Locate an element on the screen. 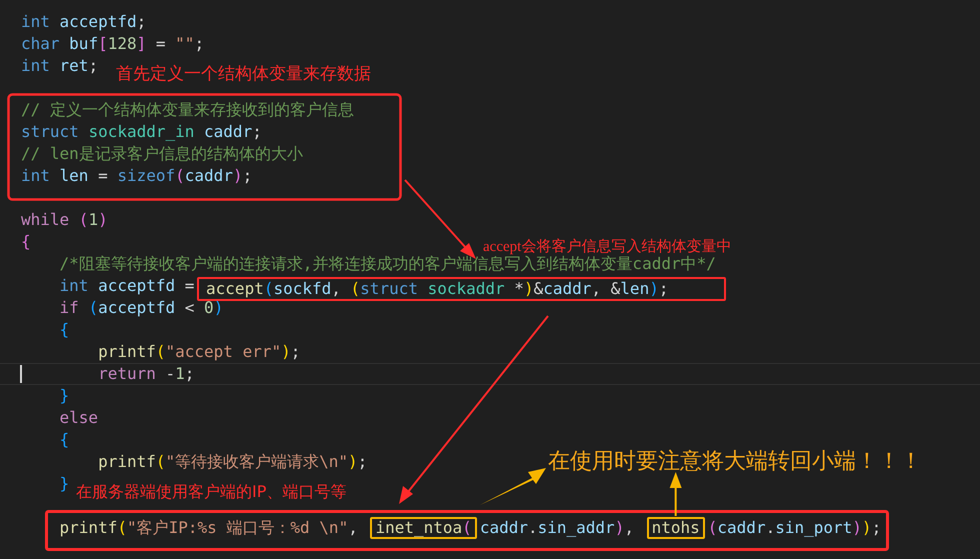 The image size is (980, 559). code-line: // 定义一个结构体变量来存接收到的客户信息 is located at coordinates (187, 110).